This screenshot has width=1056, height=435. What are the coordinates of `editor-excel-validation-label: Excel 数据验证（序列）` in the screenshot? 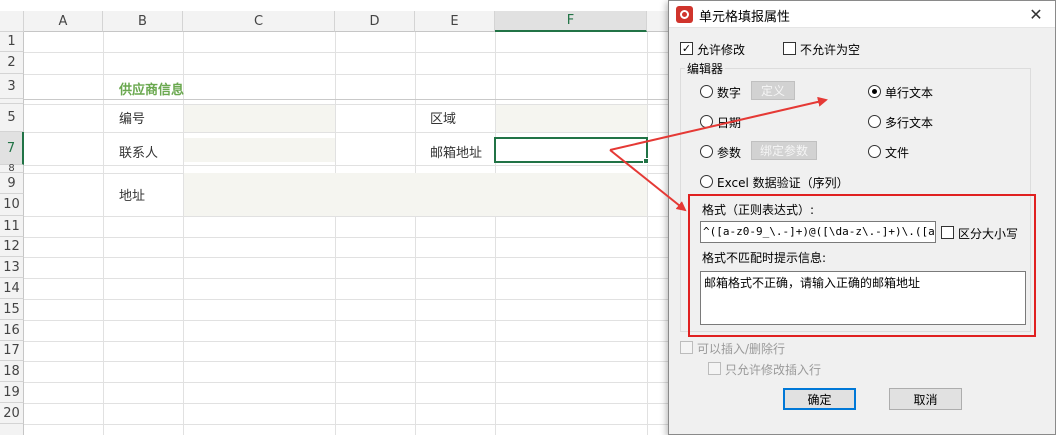 It's located at (783, 183).